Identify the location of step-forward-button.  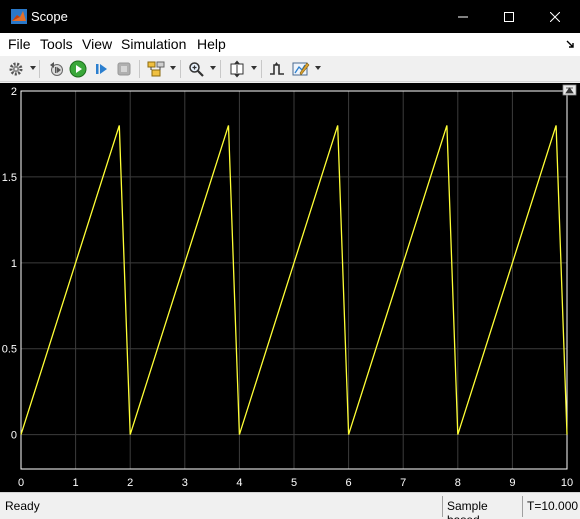
(101, 69).